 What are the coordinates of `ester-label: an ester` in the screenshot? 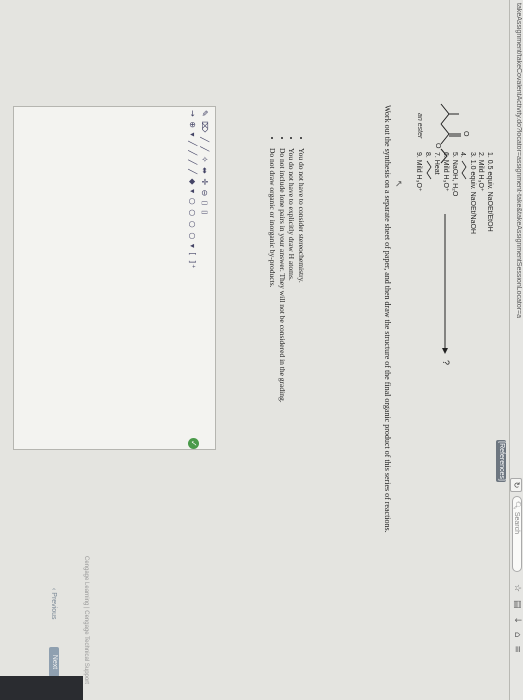 It's located at (419, 126).